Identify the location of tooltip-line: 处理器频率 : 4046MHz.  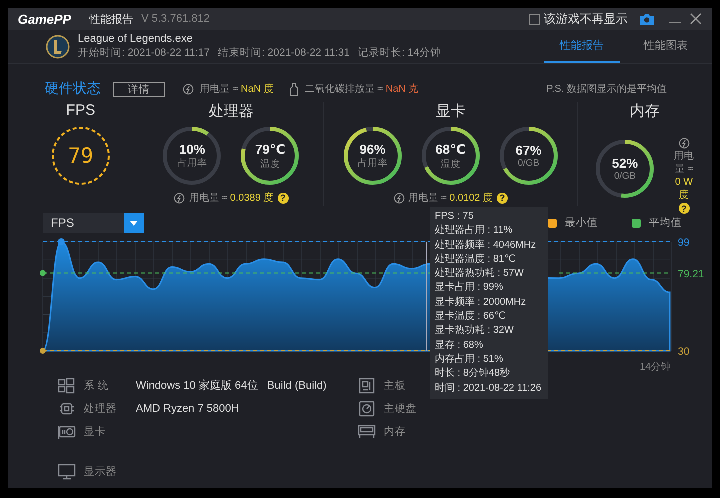
(486, 245).